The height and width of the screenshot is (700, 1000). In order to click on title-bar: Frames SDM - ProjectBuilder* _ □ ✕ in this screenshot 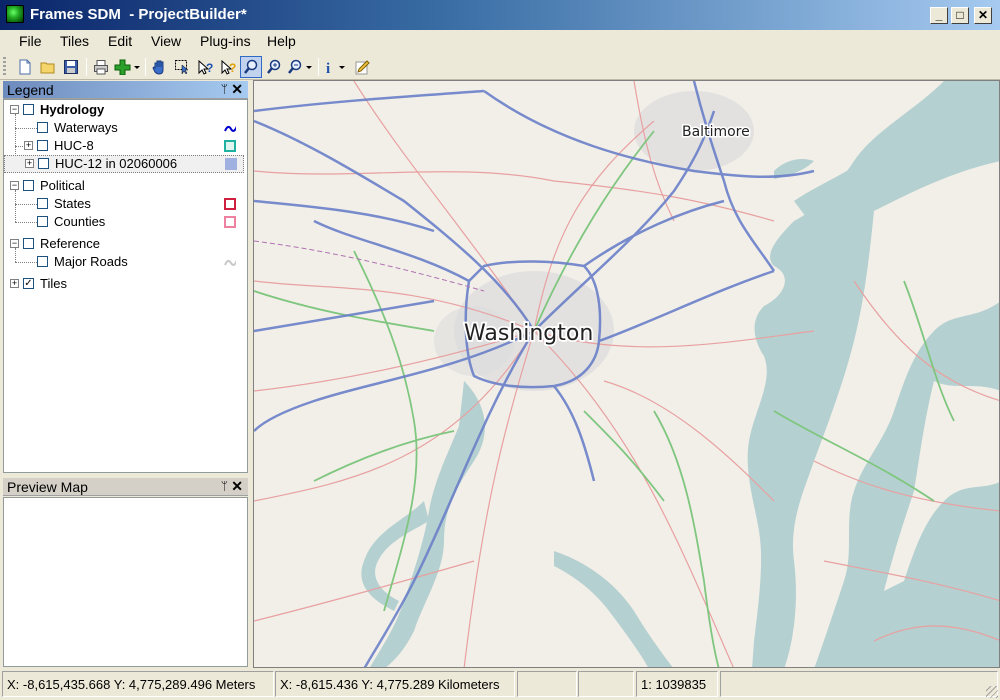, I will do `click(500, 15)`.